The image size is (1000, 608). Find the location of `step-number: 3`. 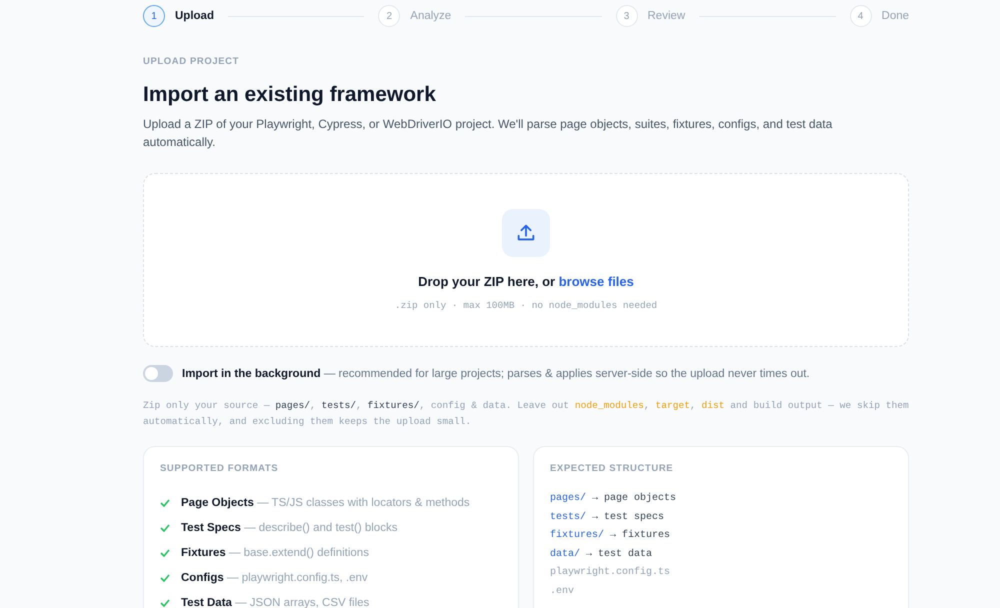

step-number: 3 is located at coordinates (627, 16).